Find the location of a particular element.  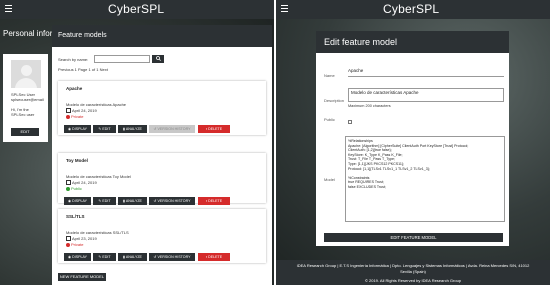

profile-email: splsecuser@email is located at coordinates (27, 99).